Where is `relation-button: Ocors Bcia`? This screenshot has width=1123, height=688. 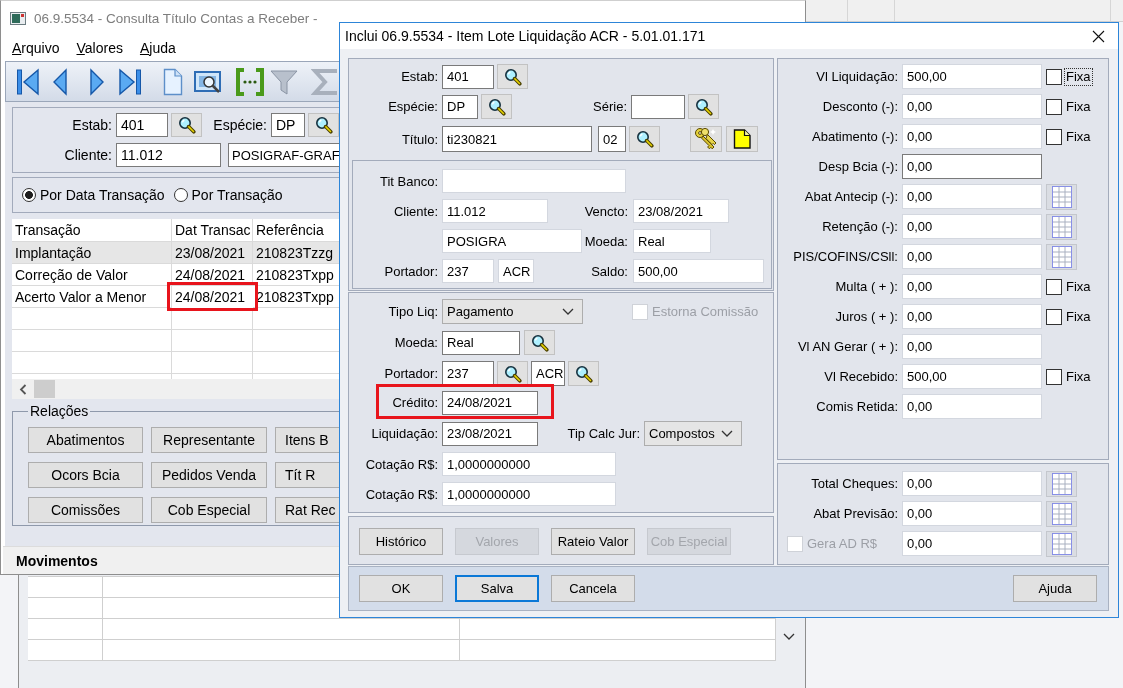 relation-button: Ocors Bcia is located at coordinates (85, 475).